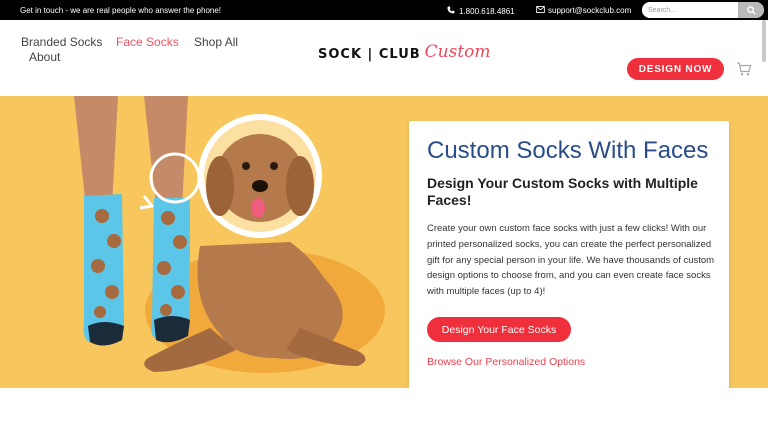 This screenshot has width=768, height=432. Describe the element at coordinates (451, 11) in the screenshot. I see `phone-icon` at that location.